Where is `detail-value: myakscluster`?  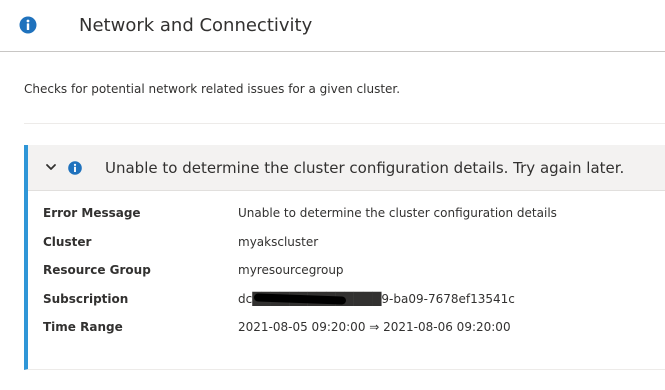
detail-value: myakscluster is located at coordinates (278, 241).